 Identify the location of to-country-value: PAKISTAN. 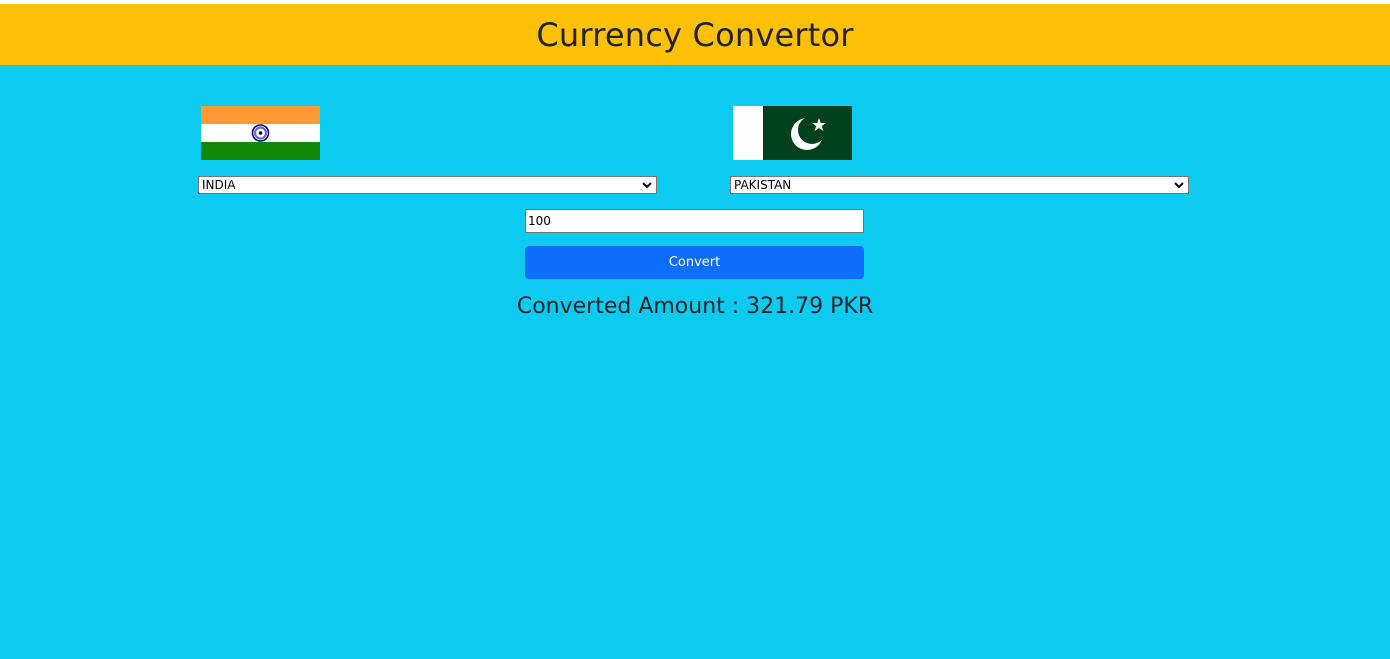
(763, 185).